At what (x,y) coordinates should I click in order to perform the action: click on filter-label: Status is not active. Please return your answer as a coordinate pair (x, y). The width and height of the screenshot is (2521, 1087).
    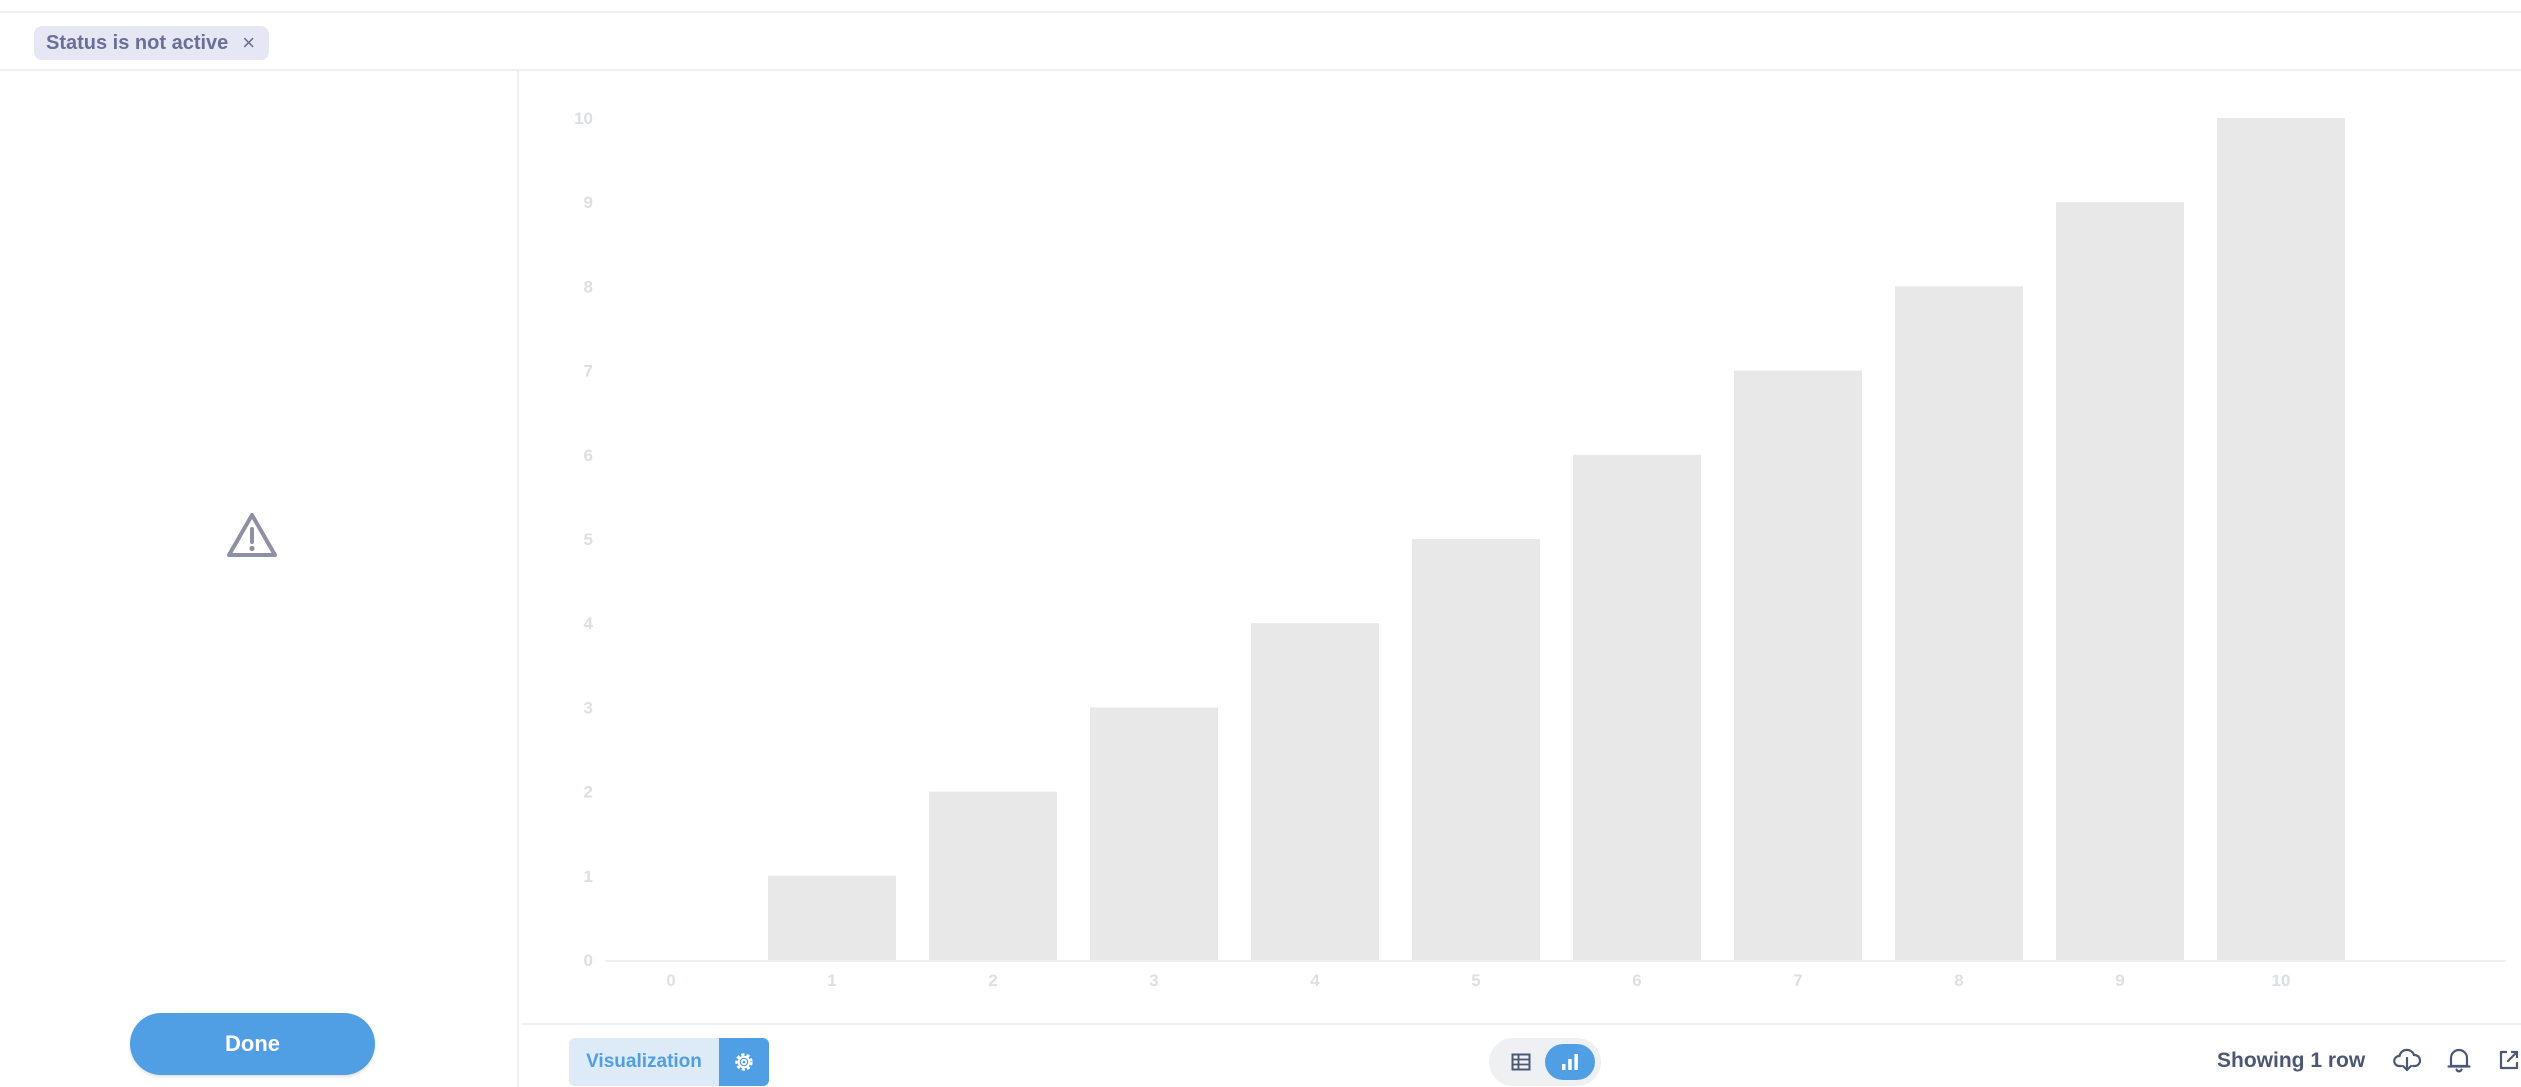
    Looking at the image, I should click on (137, 43).